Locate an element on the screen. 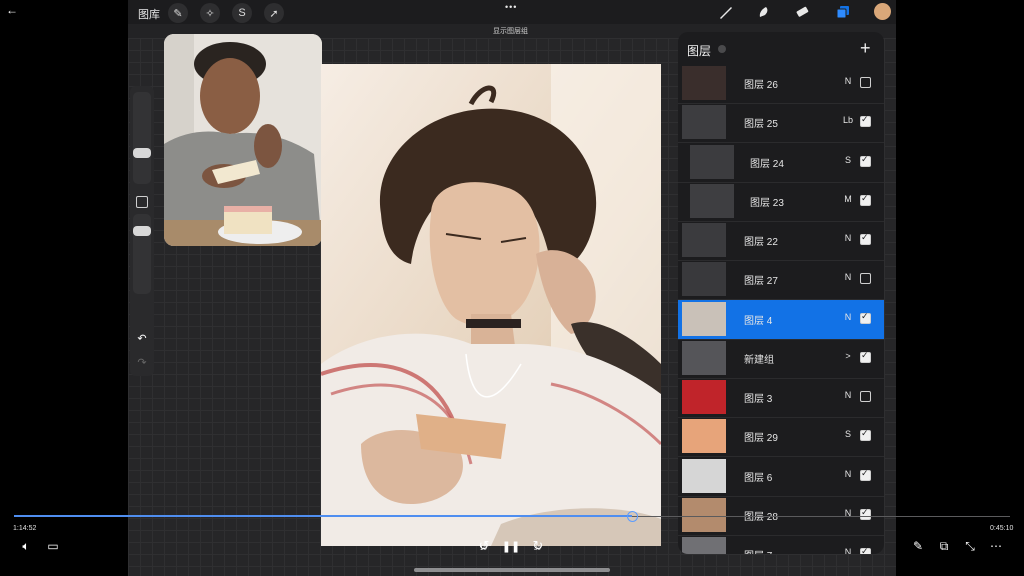 This screenshot has height=576, width=1024. brush-size-knob is located at coordinates (142, 153).